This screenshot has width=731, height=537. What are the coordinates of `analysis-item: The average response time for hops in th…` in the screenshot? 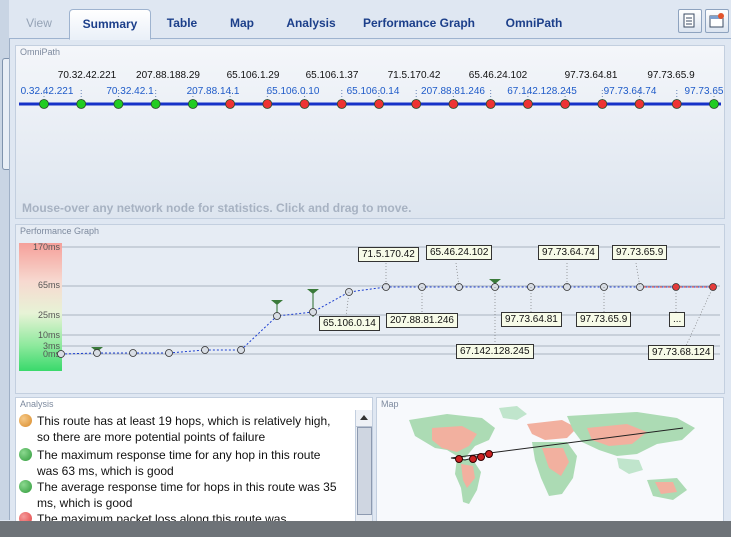 It's located at (187, 495).